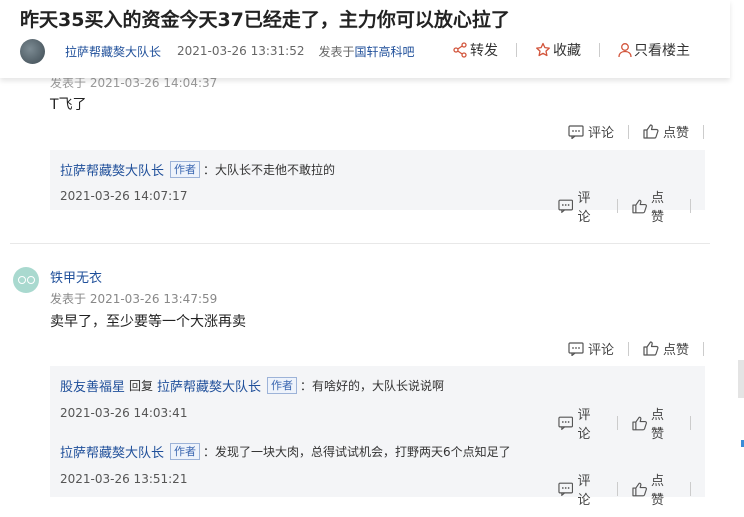  Describe the element at coordinates (113, 51) in the screenshot. I see `author-link: 拉萨帮藏獒大队长` at that location.